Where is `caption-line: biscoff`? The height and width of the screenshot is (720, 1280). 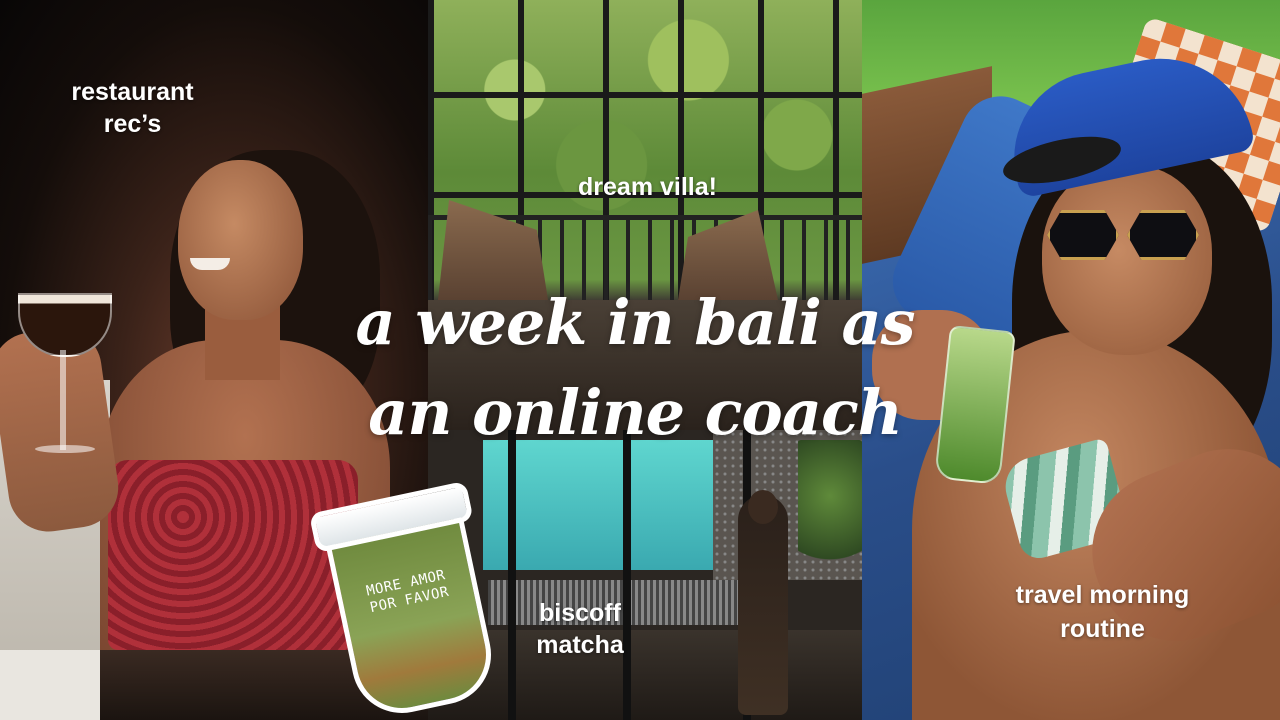
caption-line: biscoff is located at coordinates (580, 613).